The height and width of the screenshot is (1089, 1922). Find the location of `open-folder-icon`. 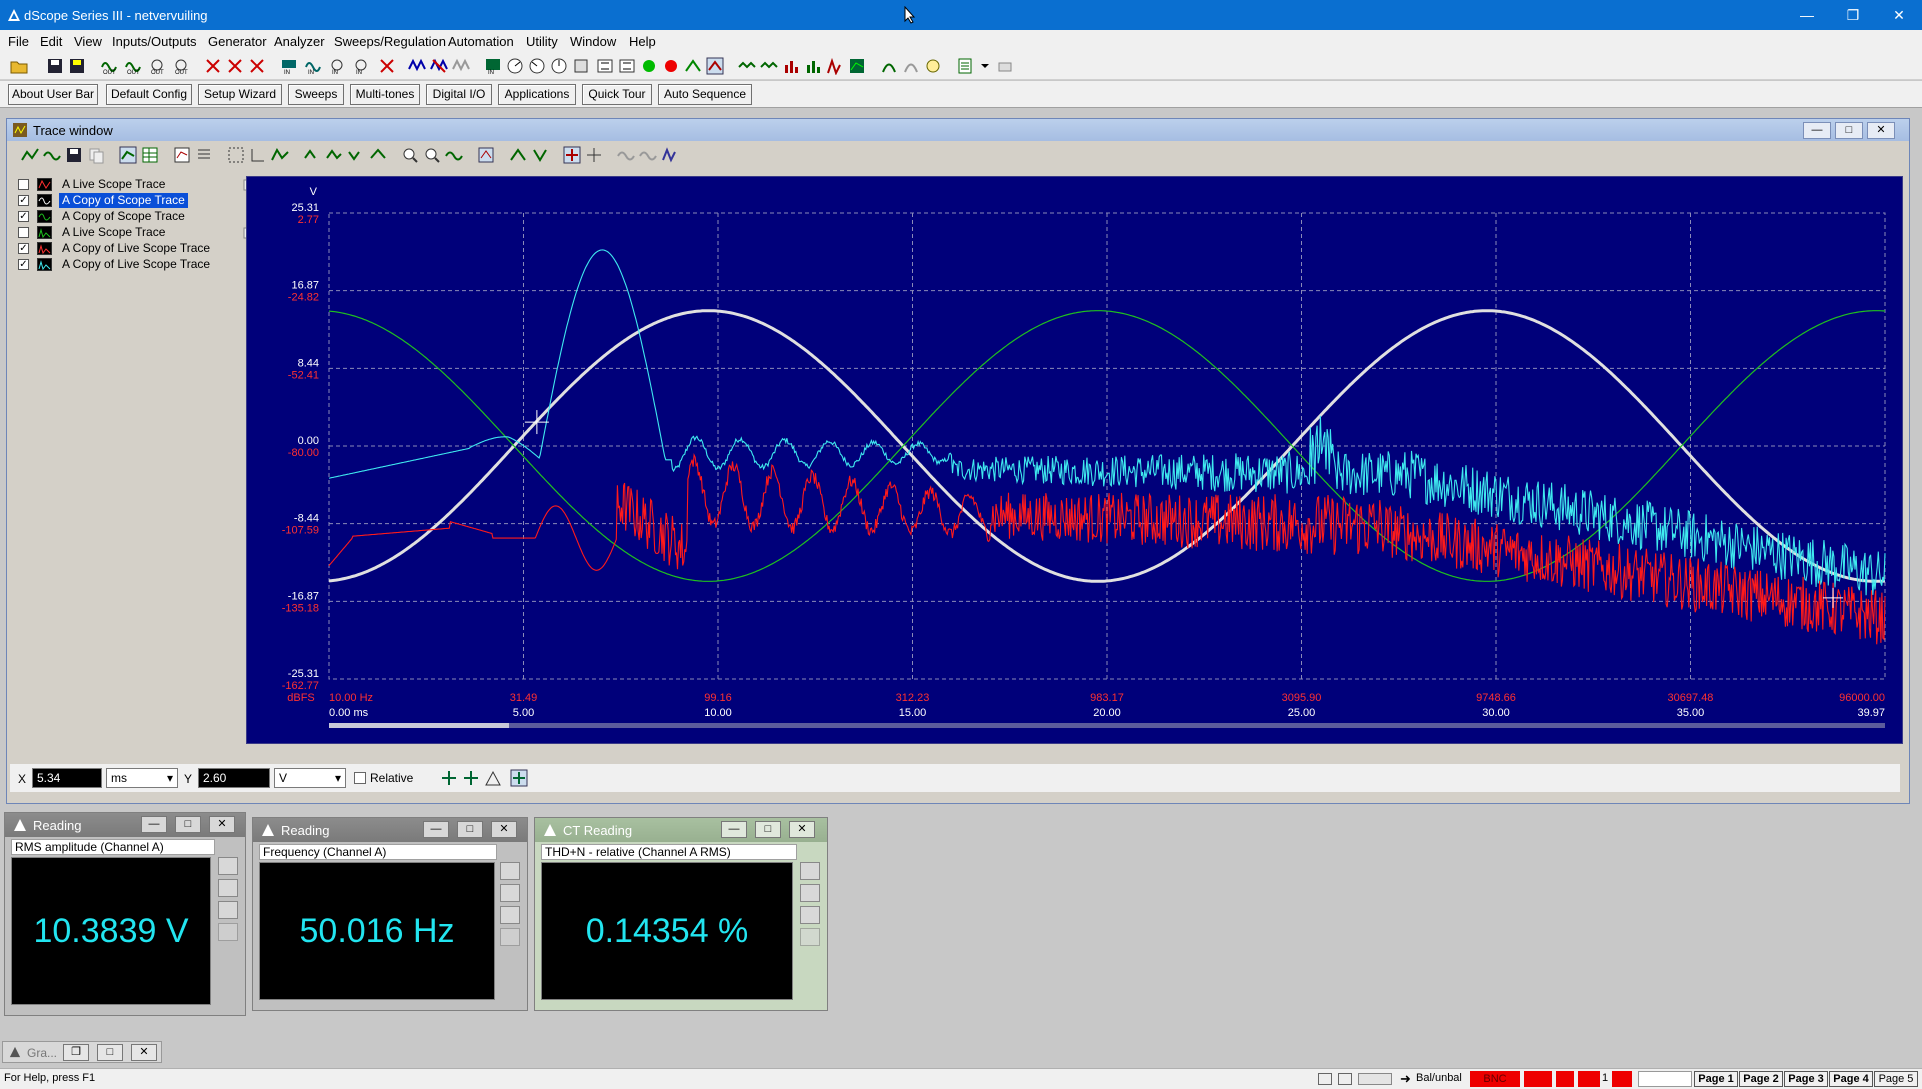

open-folder-icon is located at coordinates (19, 66).